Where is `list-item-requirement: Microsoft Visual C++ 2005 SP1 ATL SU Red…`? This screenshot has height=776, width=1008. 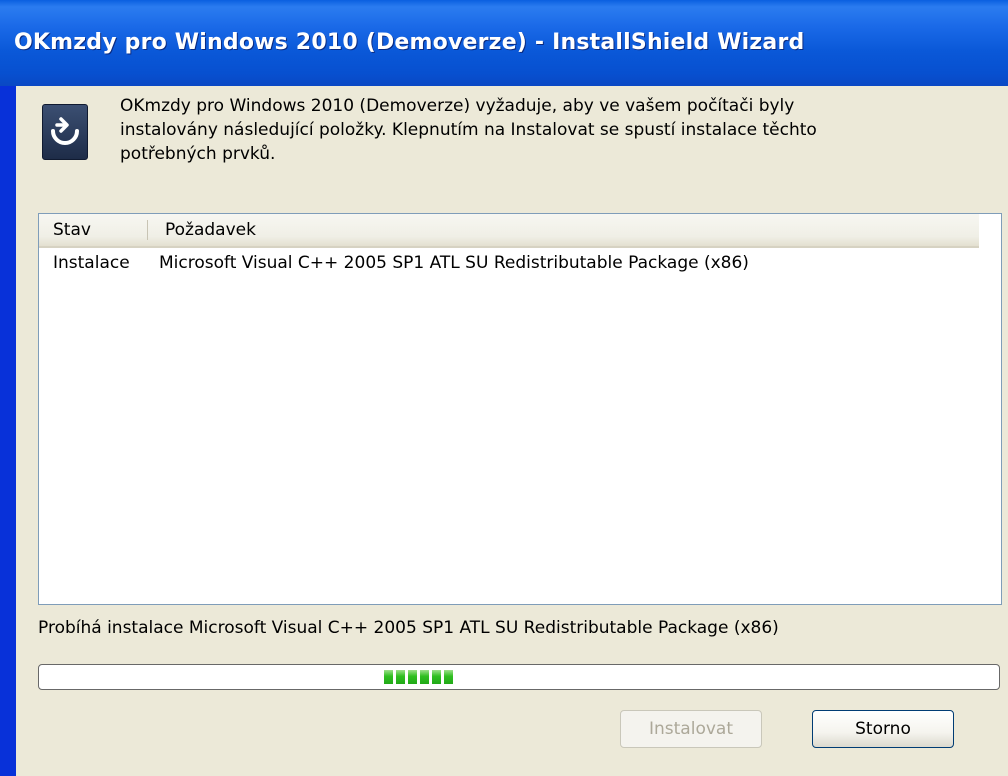 list-item-requirement: Microsoft Visual C++ 2005 SP1 ATL SU Red… is located at coordinates (454, 263).